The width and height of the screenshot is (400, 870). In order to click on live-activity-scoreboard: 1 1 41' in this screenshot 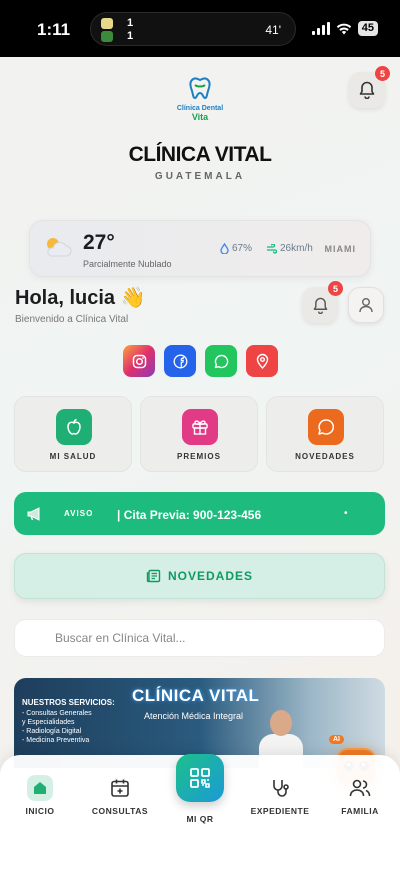, I will do `click(193, 29)`.